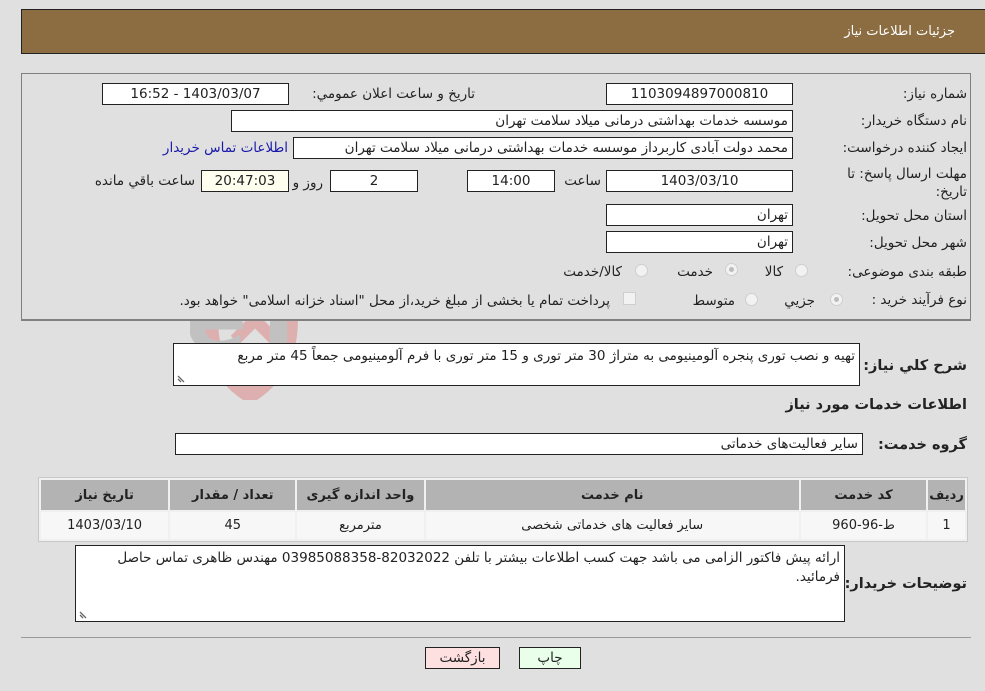 This screenshot has height=691, width=985. Describe the element at coordinates (918, 243) in the screenshot. I see `city-label: شهر محل تحویل:` at that location.